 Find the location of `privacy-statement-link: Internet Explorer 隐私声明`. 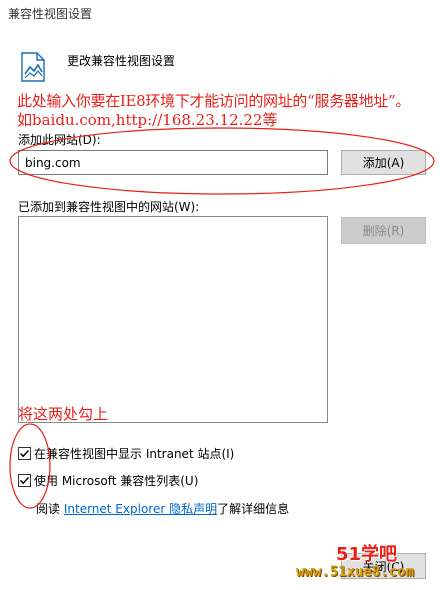

privacy-statement-link: Internet Explorer 隐私声明 is located at coordinates (140, 509).